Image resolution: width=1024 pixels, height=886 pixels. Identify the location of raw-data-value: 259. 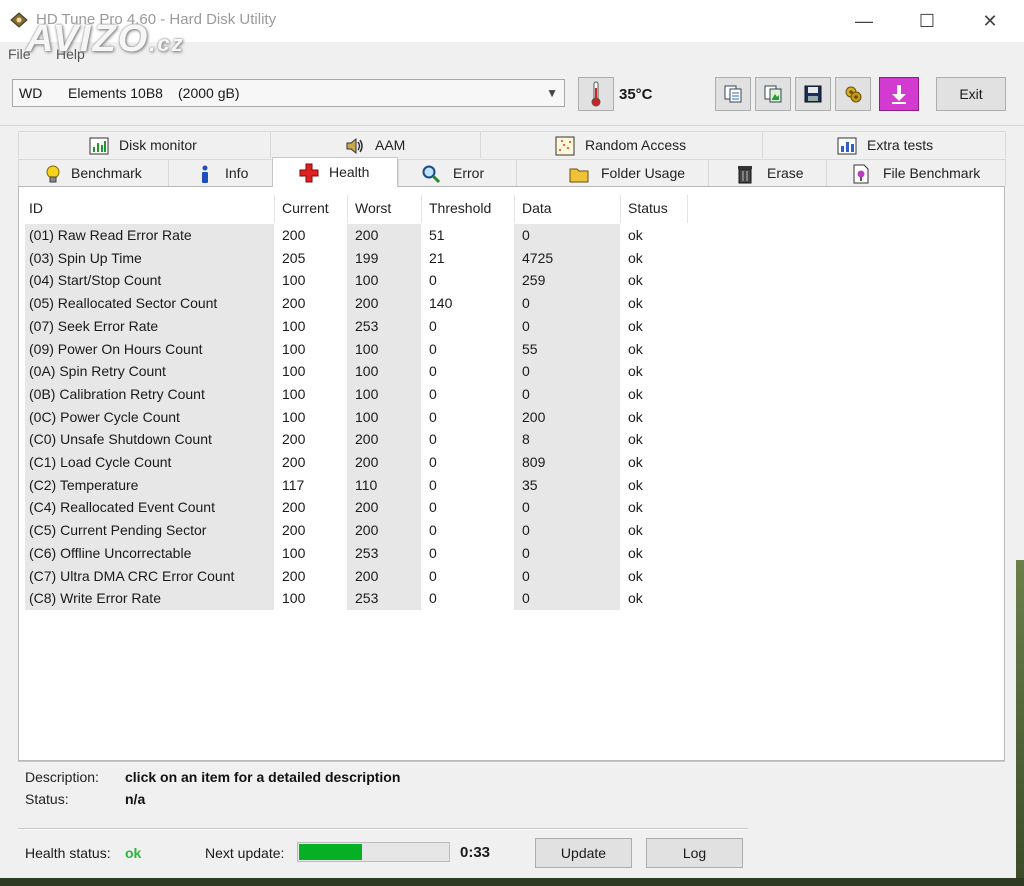
(534, 280).